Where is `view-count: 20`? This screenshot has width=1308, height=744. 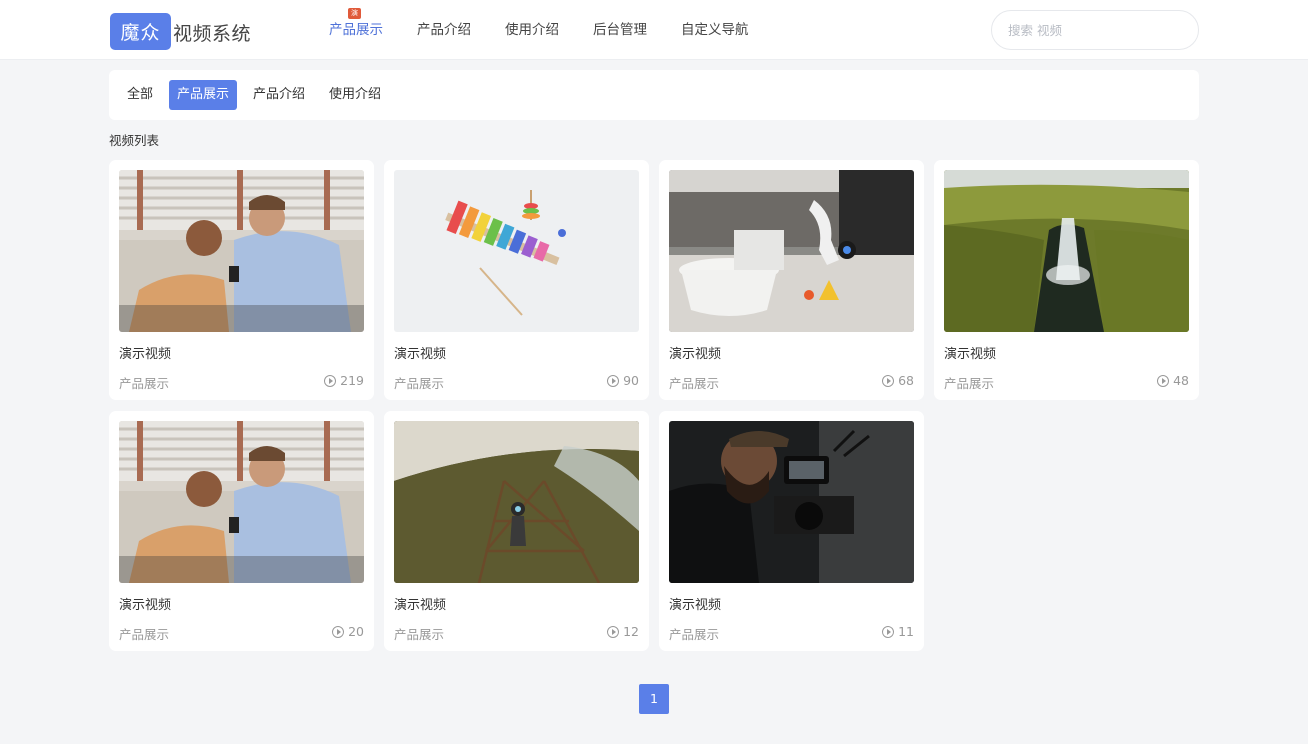
view-count: 20 is located at coordinates (348, 631).